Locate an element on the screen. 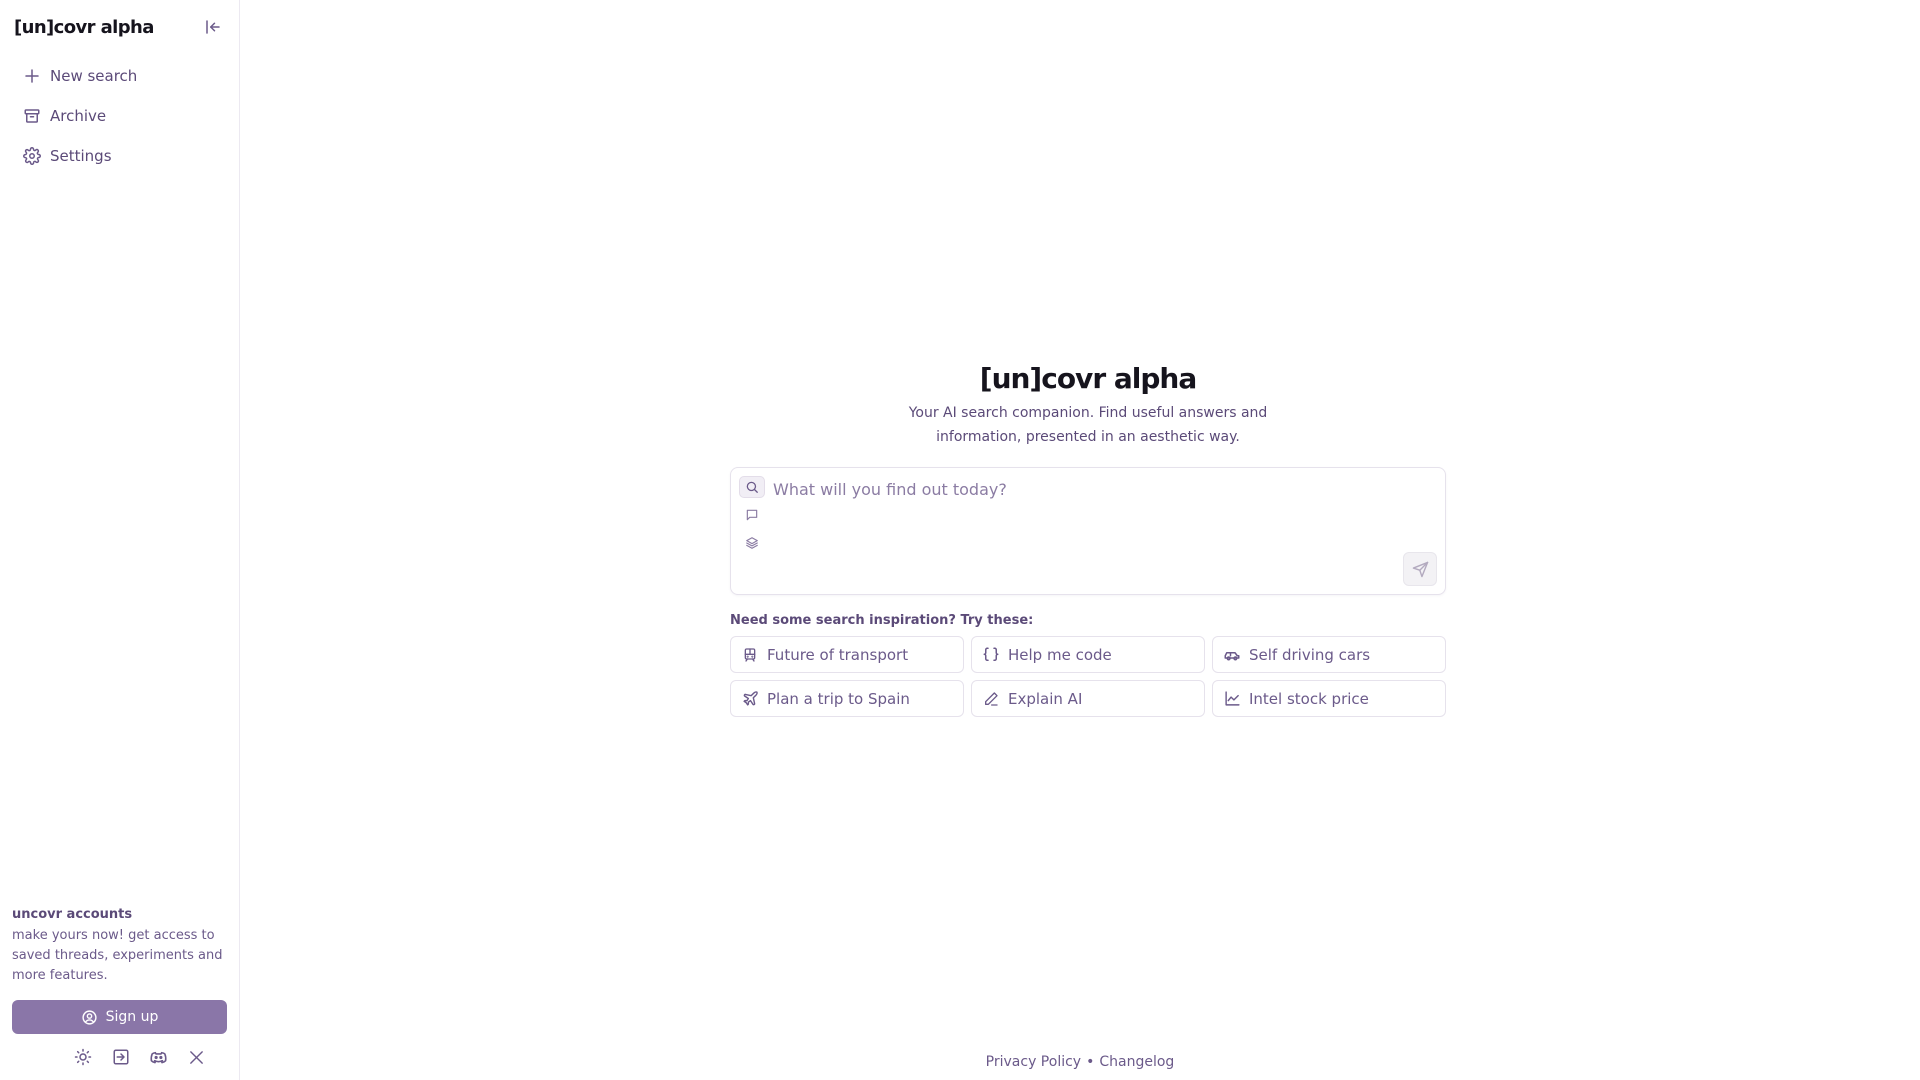 The width and height of the screenshot is (1920, 1080). suggestion-label: Help me code is located at coordinates (1060, 654).